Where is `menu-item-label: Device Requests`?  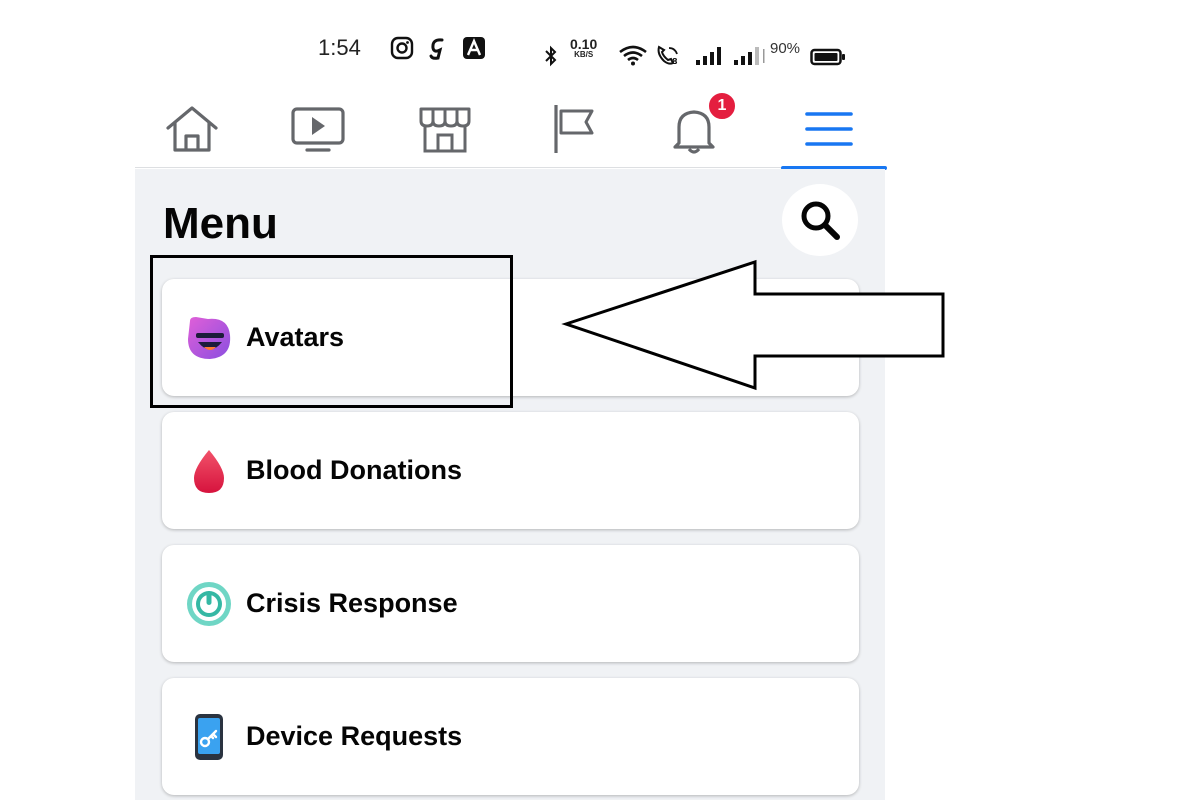
menu-item-label: Device Requests is located at coordinates (354, 736).